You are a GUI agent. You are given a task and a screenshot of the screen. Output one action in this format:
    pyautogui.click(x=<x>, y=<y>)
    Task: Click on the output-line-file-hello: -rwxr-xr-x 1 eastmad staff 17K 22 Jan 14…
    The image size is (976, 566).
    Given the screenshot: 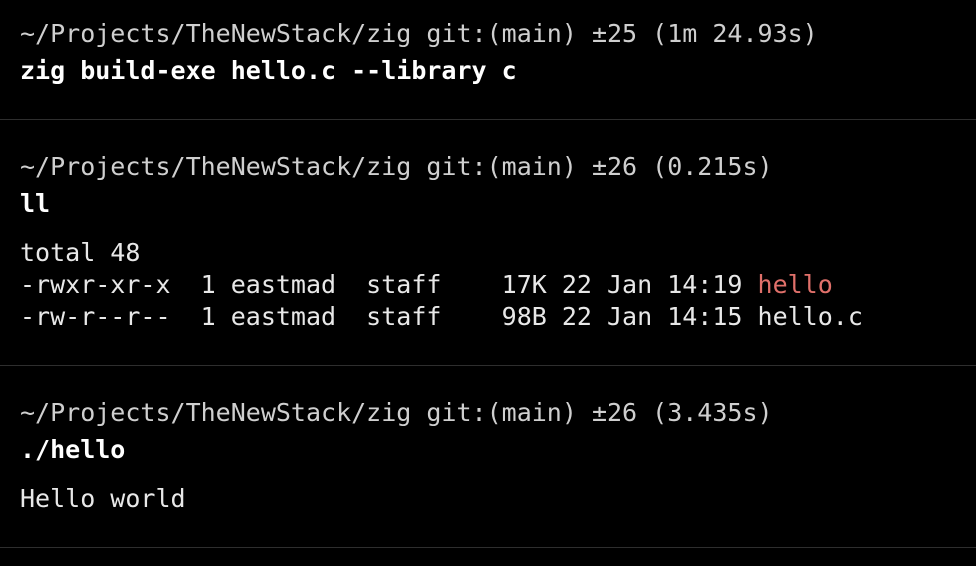 What is the action you would take?
    pyautogui.click(x=426, y=285)
    